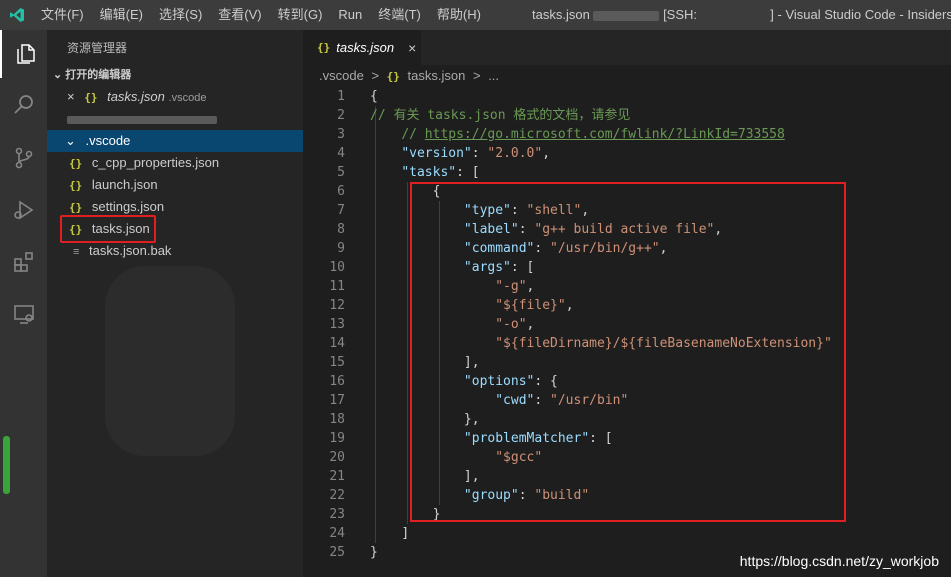 The width and height of the screenshot is (951, 577). I want to click on activity-bar, so click(23, 303).